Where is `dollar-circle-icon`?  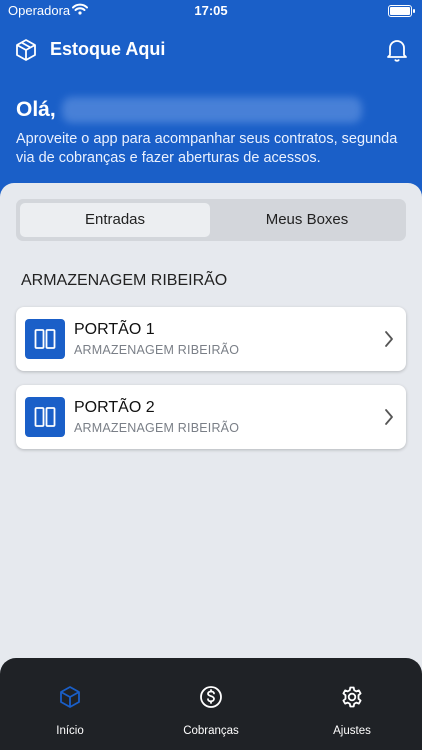 dollar-circle-icon is located at coordinates (211, 699).